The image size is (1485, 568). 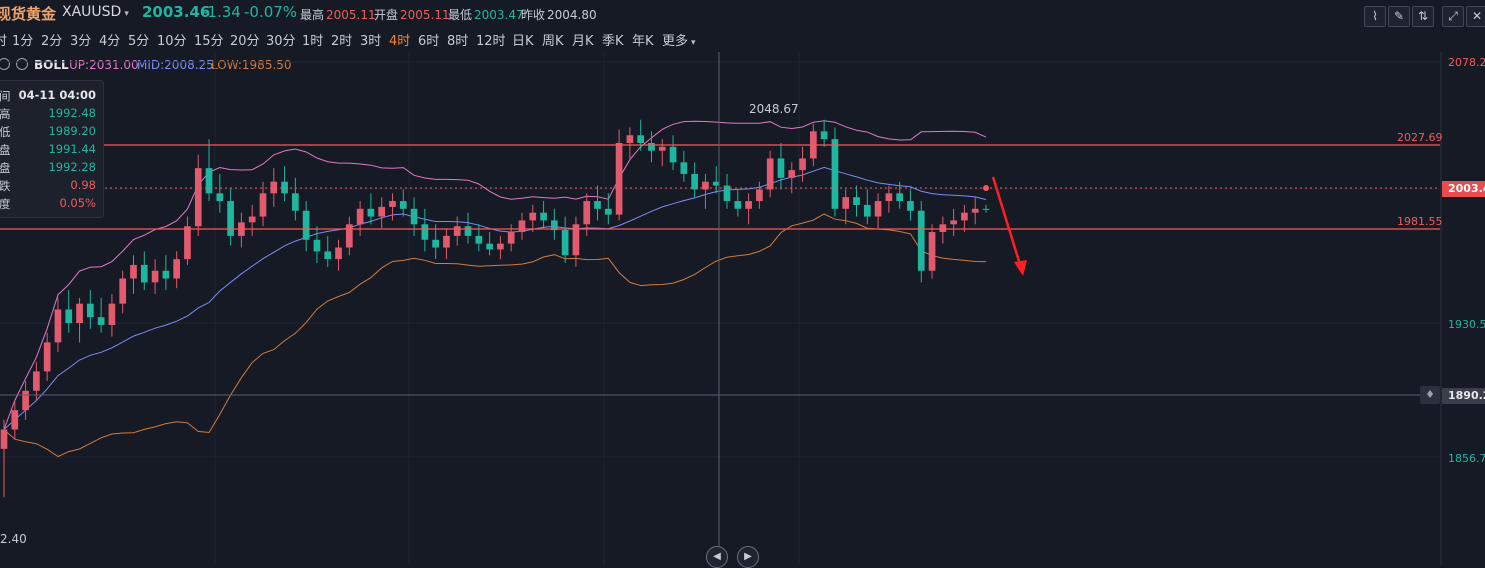 What do you see at coordinates (679, 39) in the screenshot?
I see `more-periods-dropdown: 更多 ▾` at bounding box center [679, 39].